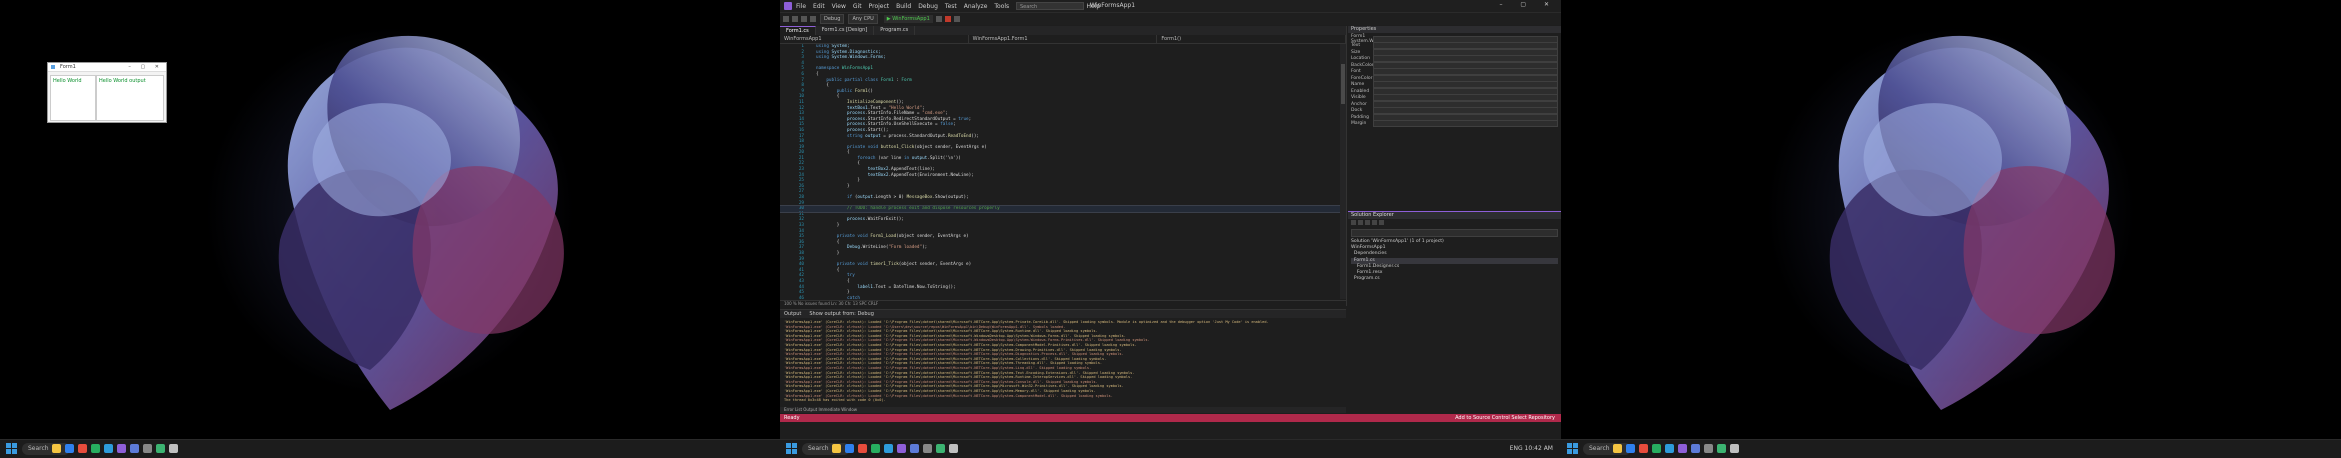 This screenshot has width=2341, height=458. What do you see at coordinates (1343, 171) in the screenshot?
I see `editor-scrollbar` at bounding box center [1343, 171].